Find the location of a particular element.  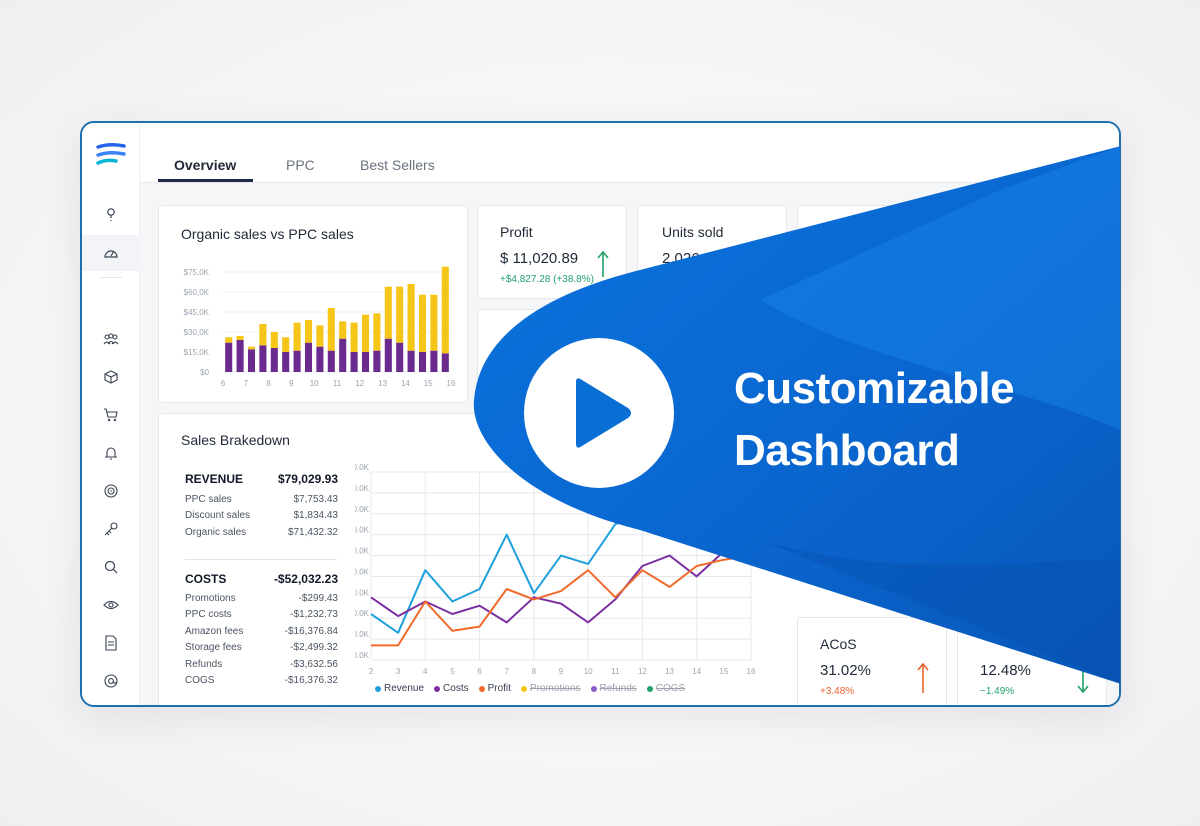

document-icon is located at coordinates (111, 643).